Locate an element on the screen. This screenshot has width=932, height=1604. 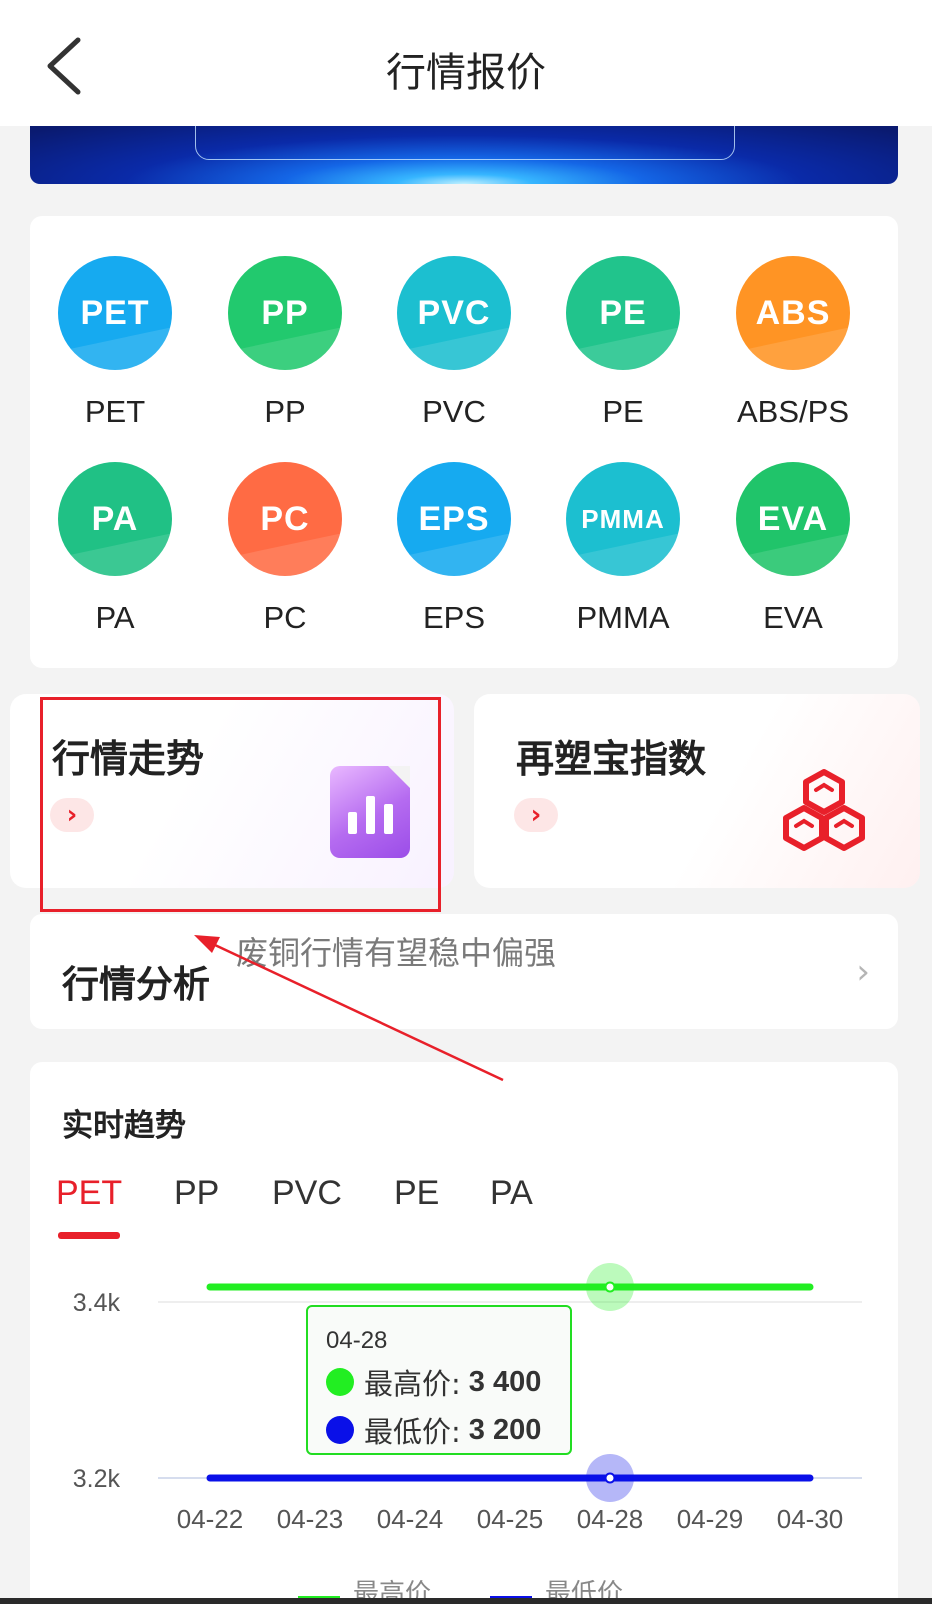
tooltip-low-row: 最低价: 3 200 is located at coordinates (448, 1430).